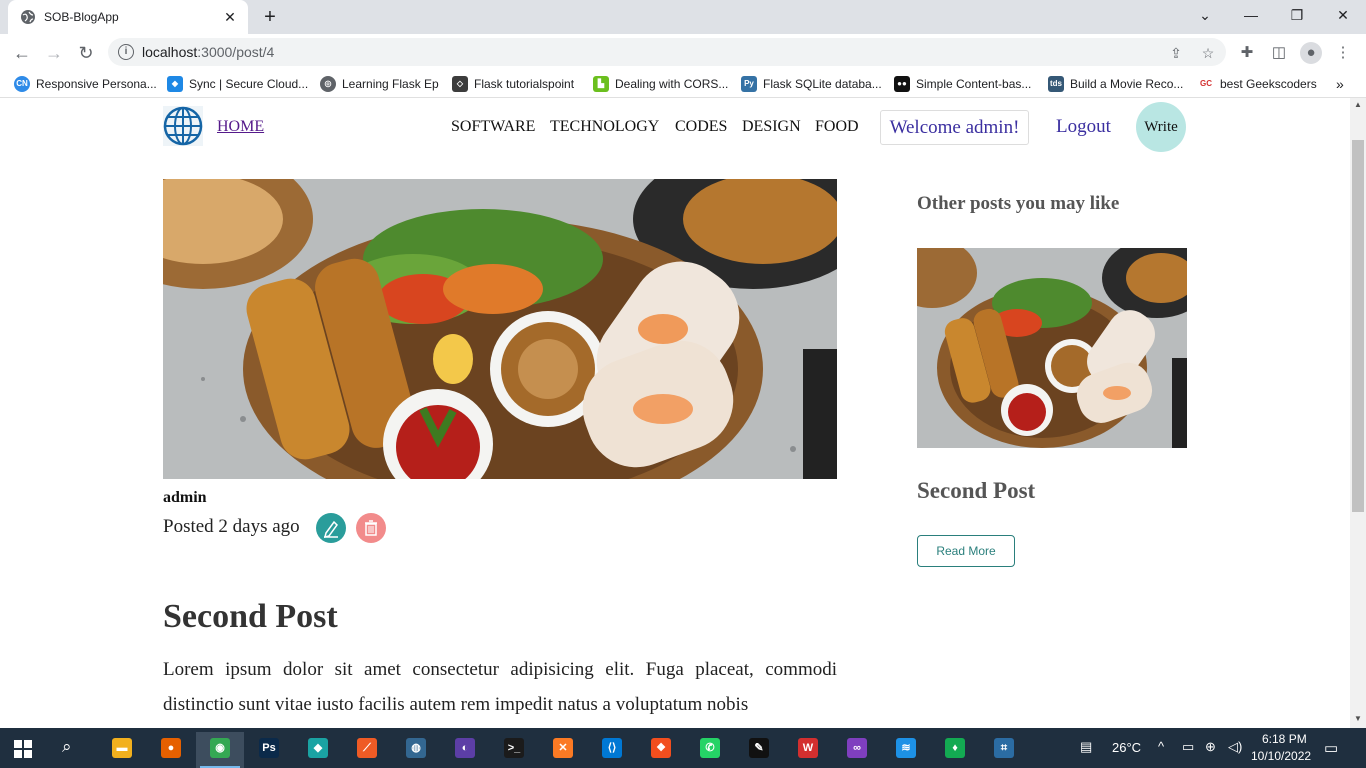 The image size is (1366, 768). I want to click on menu-item-design: DESIGN, so click(771, 127).